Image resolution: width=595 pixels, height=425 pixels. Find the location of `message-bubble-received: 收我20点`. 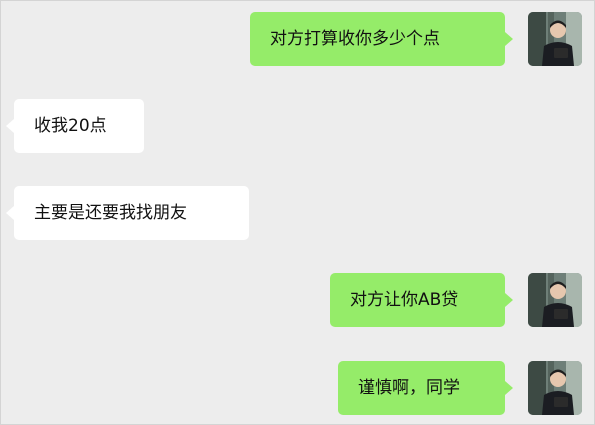

message-bubble-received: 收我20点 is located at coordinates (79, 126).